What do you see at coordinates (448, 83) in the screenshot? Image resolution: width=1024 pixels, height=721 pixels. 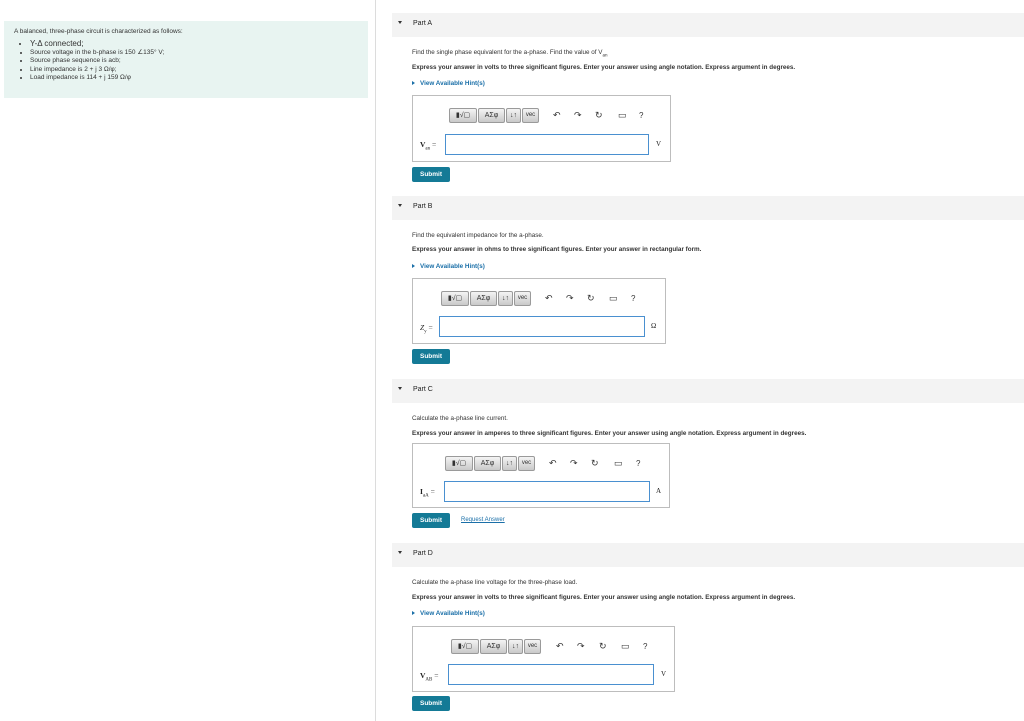 I see `part-a-hint-toggle: View Available Hint(s)` at bounding box center [448, 83].